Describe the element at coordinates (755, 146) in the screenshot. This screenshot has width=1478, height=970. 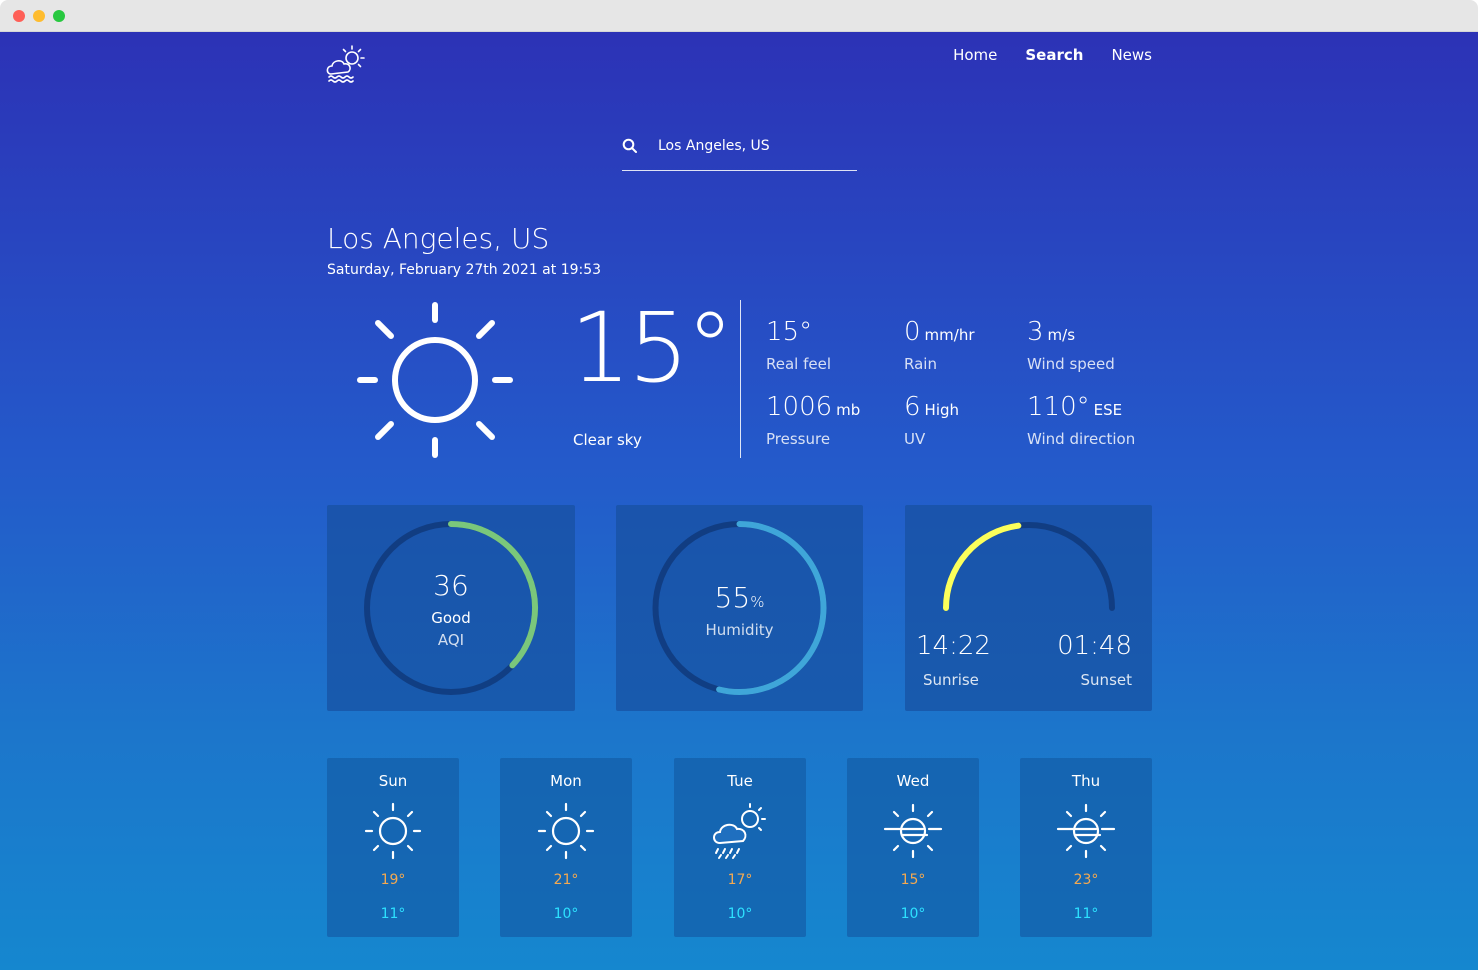
I see `search-input` at that location.